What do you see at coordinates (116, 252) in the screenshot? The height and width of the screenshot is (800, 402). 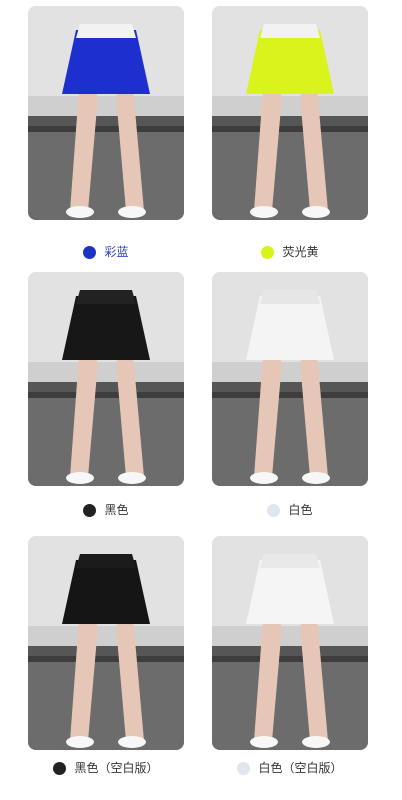 I see `color-label: 彩蓝` at bounding box center [116, 252].